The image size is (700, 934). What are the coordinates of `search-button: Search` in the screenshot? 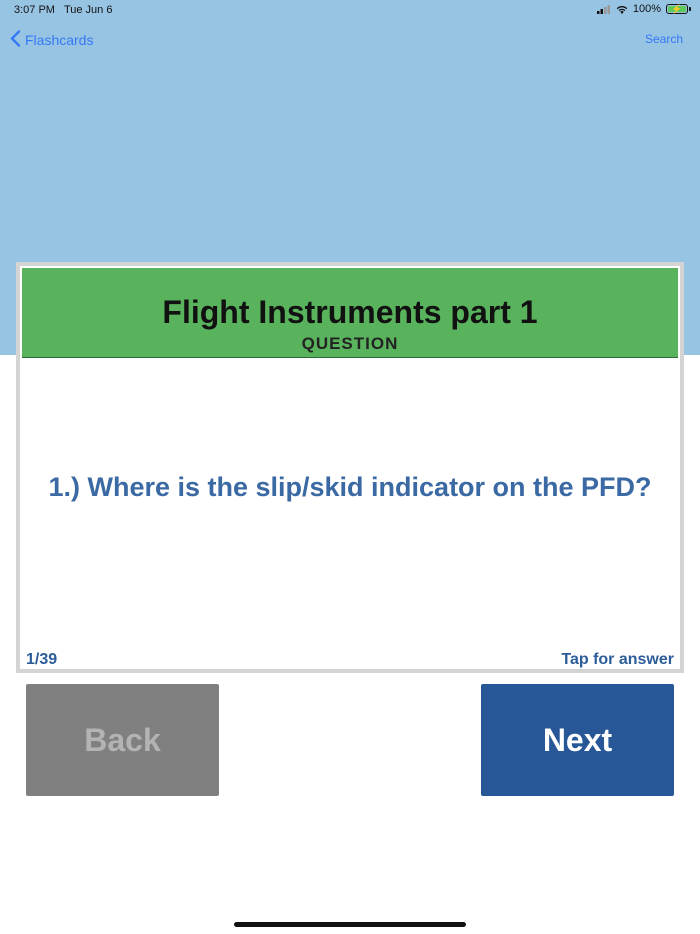 It's located at (664, 39).